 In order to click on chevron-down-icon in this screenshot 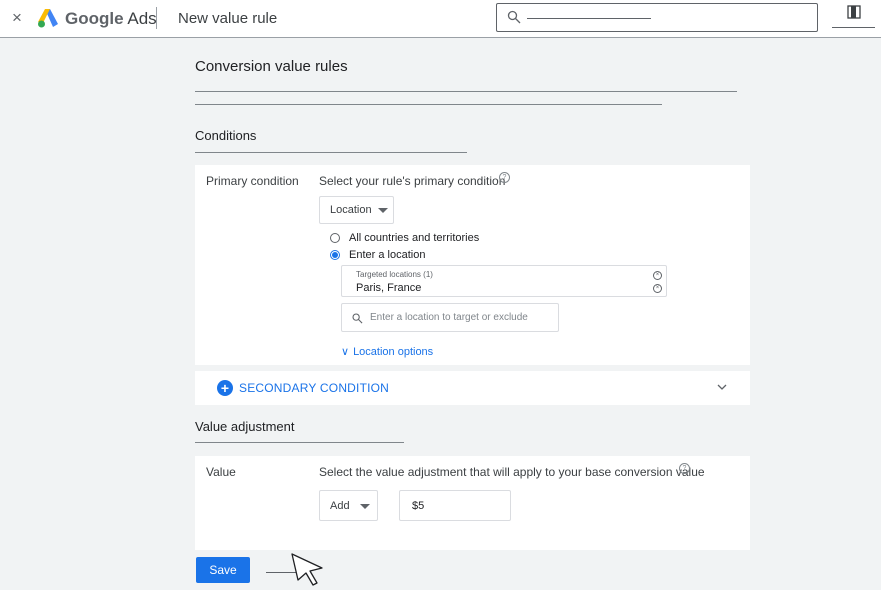, I will do `click(722, 387)`.